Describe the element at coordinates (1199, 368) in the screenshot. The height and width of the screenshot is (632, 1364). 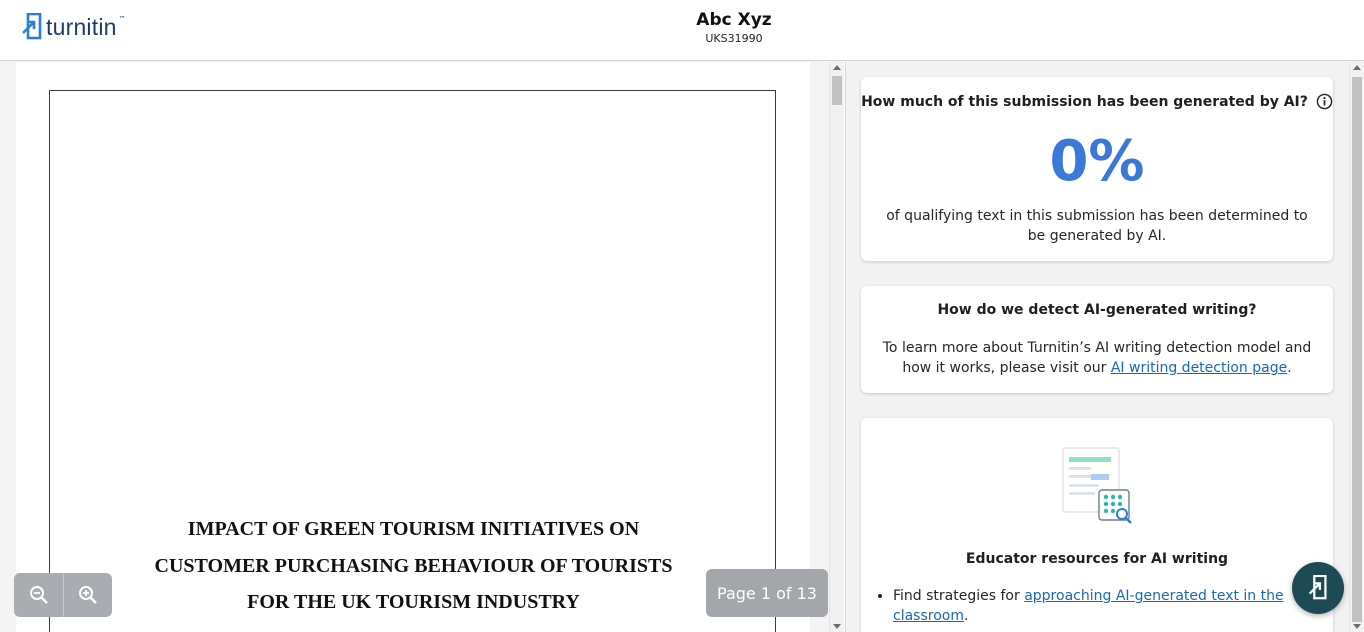
I see `ai-detection-page-link: AI writing detection page` at that location.